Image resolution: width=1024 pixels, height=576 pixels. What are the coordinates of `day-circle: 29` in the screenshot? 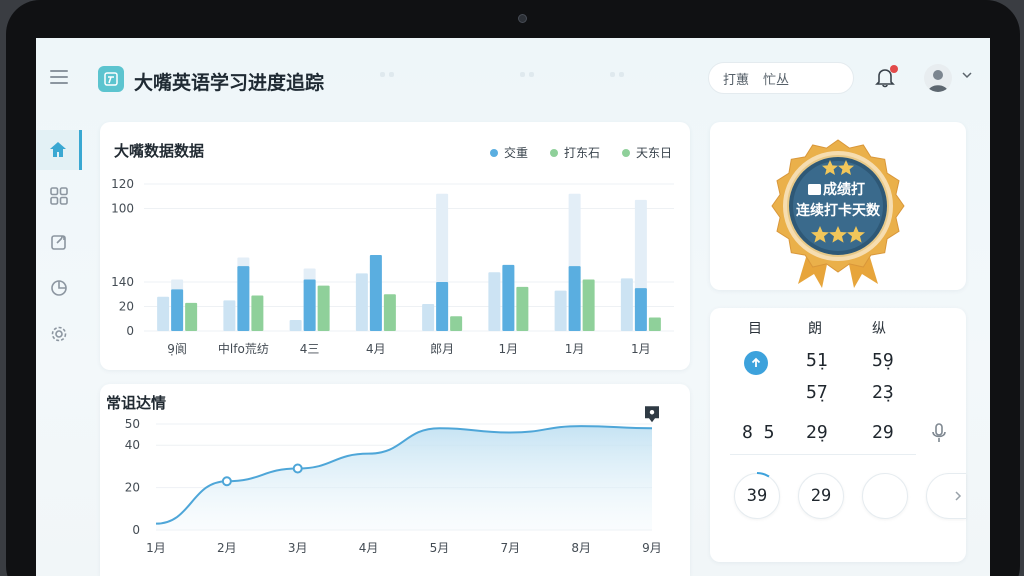 It's located at (821, 496).